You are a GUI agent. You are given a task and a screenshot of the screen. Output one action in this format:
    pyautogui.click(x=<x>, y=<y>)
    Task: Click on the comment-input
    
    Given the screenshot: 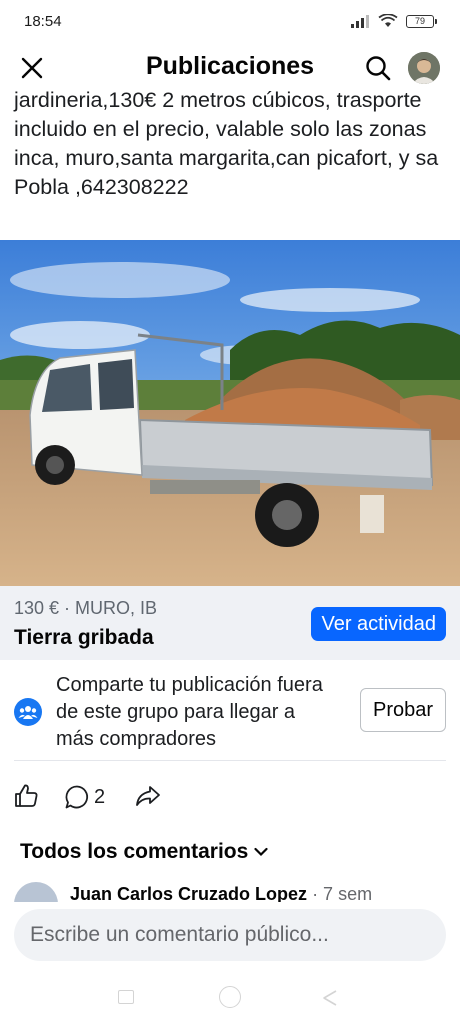 What is the action you would take?
    pyautogui.click(x=230, y=935)
    